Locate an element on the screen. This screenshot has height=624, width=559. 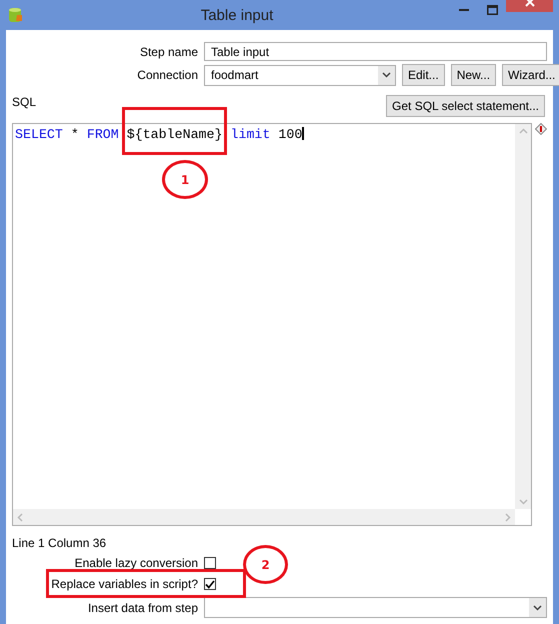
cursor-position: Line 1 Column 36 is located at coordinates (60, 543).